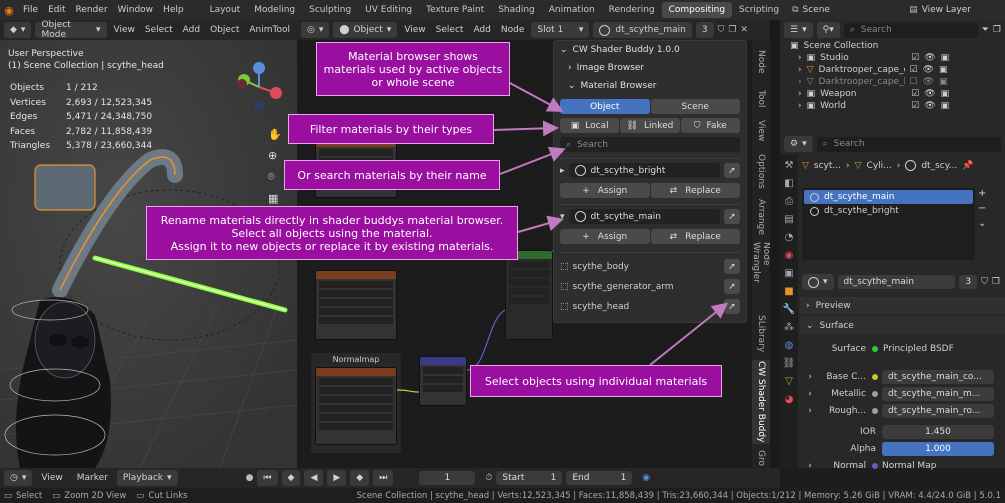 The height and width of the screenshot is (503, 1005). What do you see at coordinates (267, 478) in the screenshot?
I see `jump-start-icon: ⏮` at bounding box center [267, 478].